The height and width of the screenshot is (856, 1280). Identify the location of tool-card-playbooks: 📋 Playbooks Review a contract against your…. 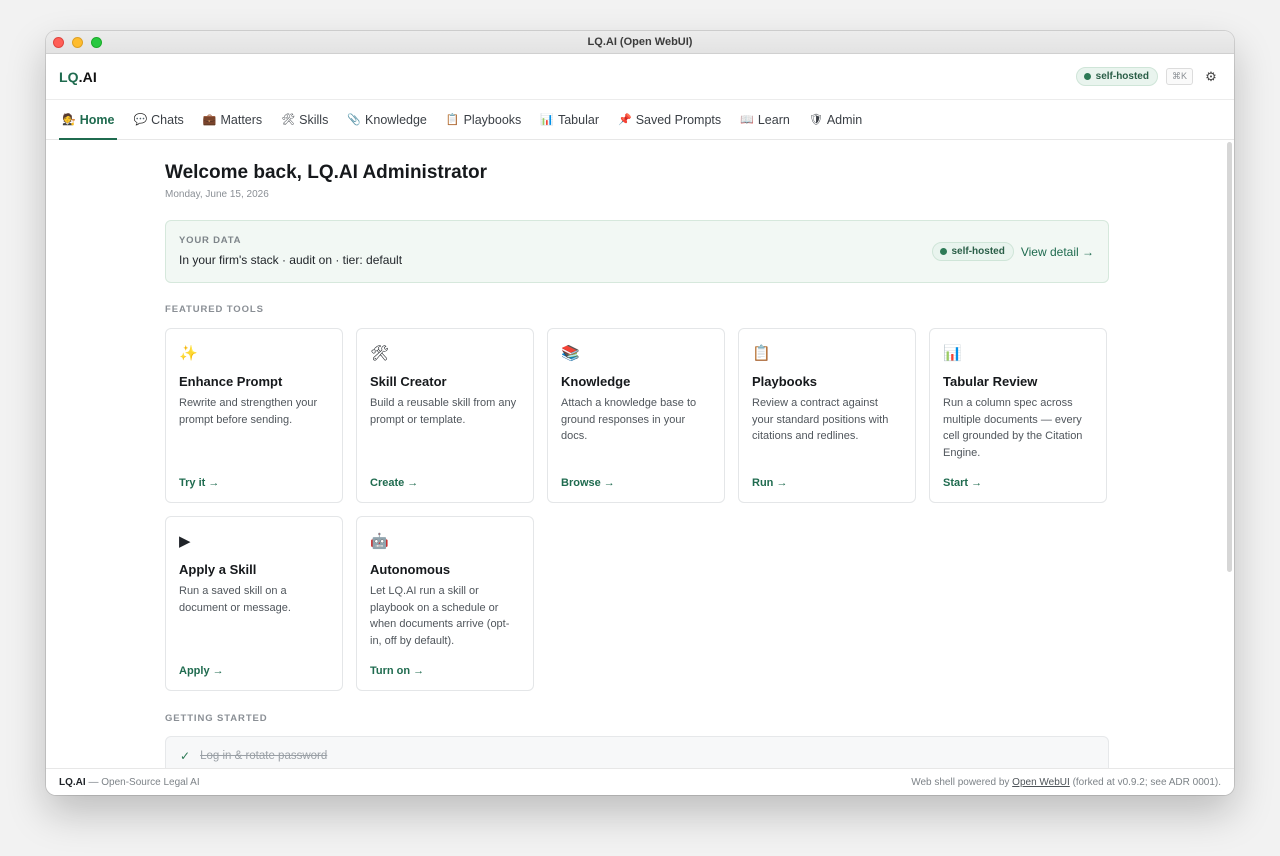
(827, 415).